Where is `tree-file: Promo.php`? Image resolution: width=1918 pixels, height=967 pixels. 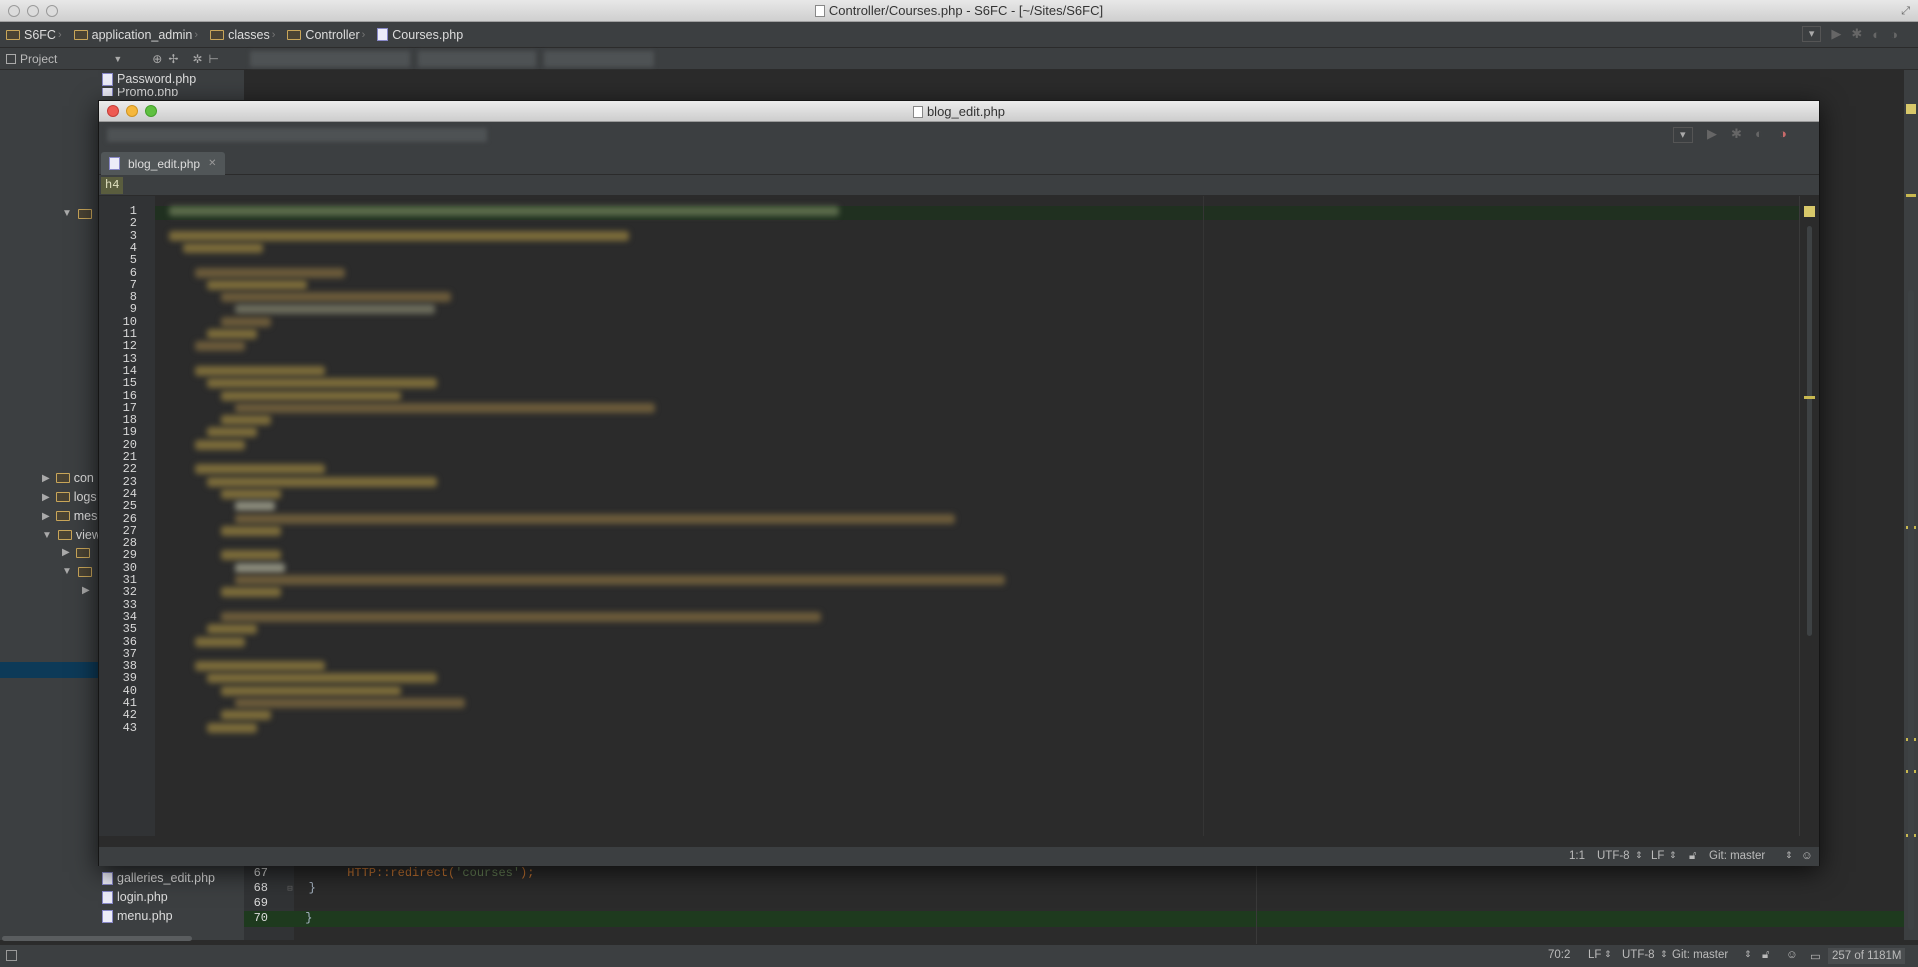
tree-file: Promo.php is located at coordinates (140, 92).